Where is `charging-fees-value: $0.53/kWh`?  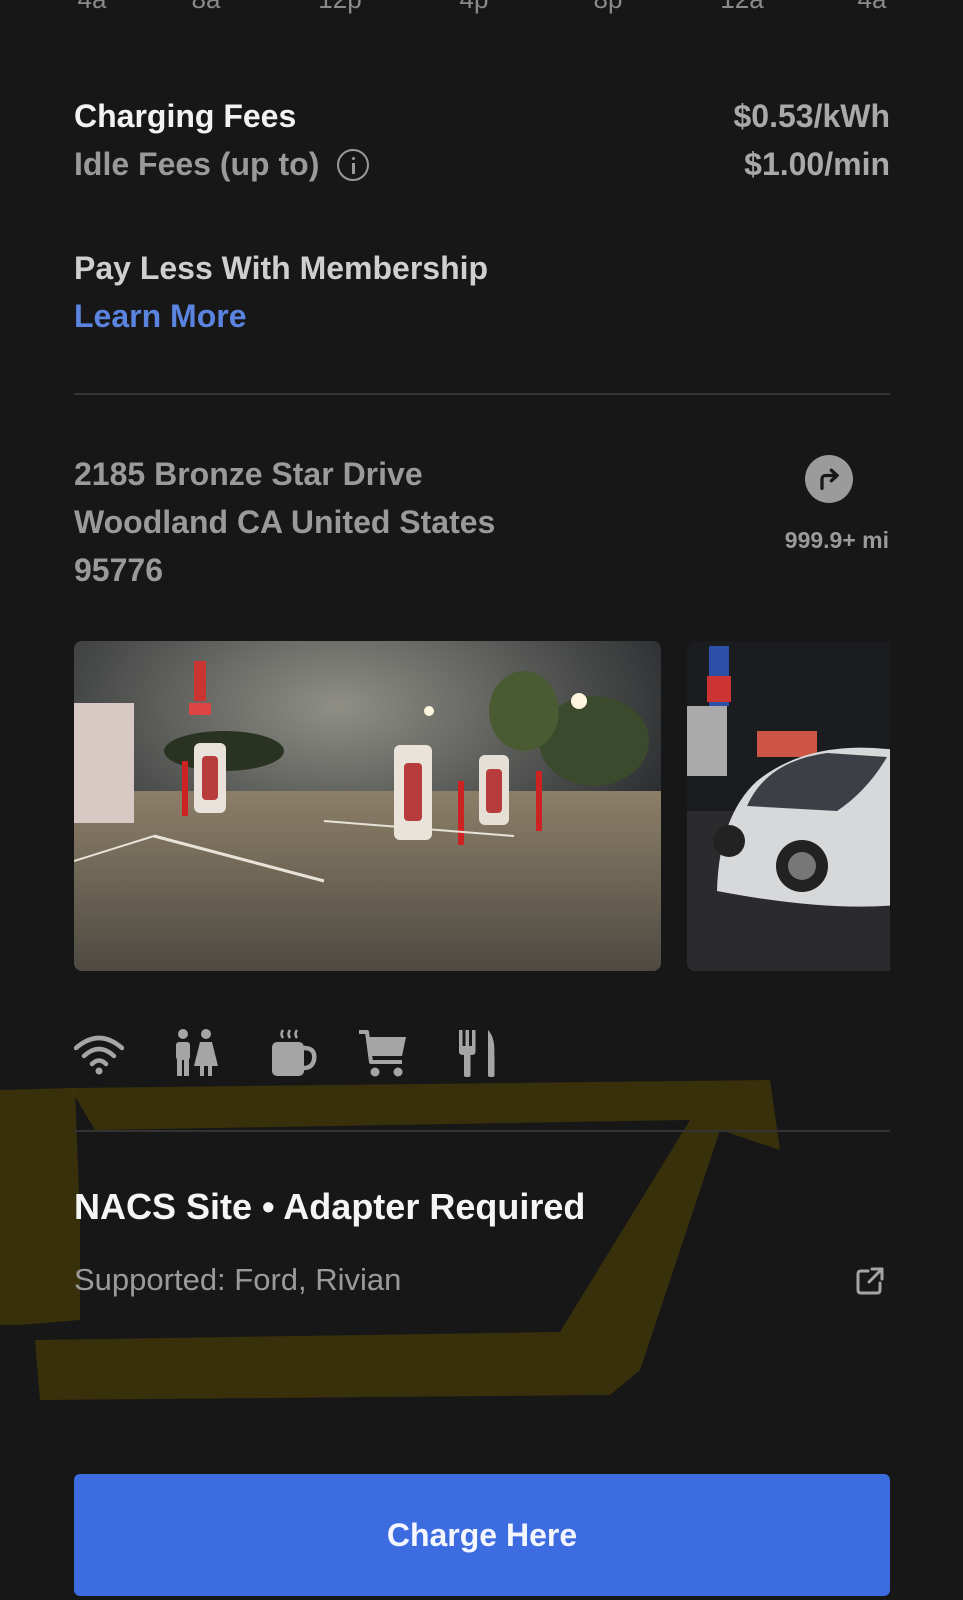 charging-fees-value: $0.53/kWh is located at coordinates (811, 116).